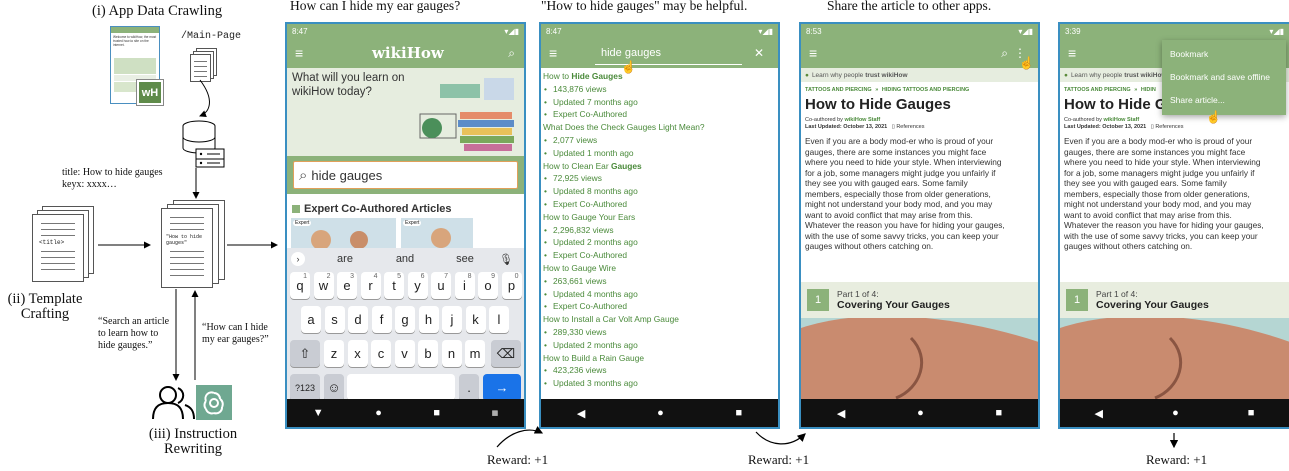 The image size is (1289, 471). Describe the element at coordinates (659, 294) in the screenshot. I see `result-updated: Updated 4 months ago` at that location.